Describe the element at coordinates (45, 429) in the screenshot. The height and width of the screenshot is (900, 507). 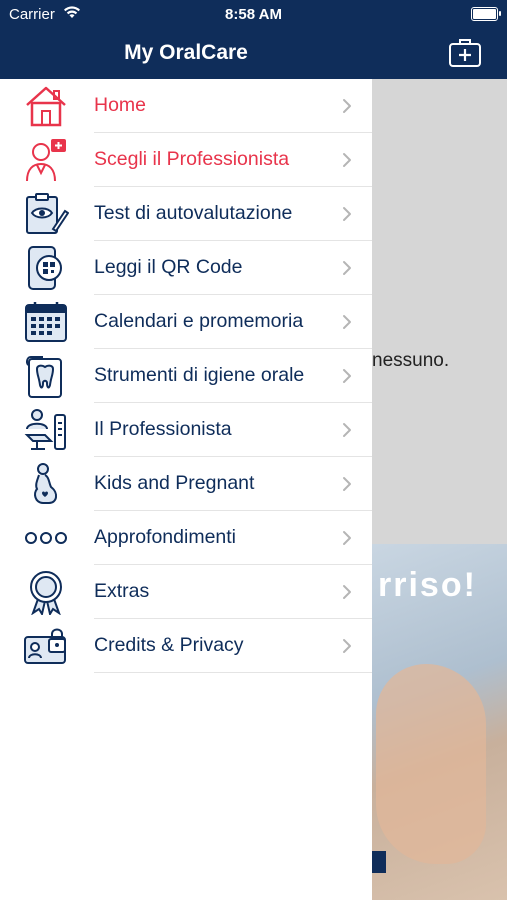
I see `dental-chair-icon` at that location.